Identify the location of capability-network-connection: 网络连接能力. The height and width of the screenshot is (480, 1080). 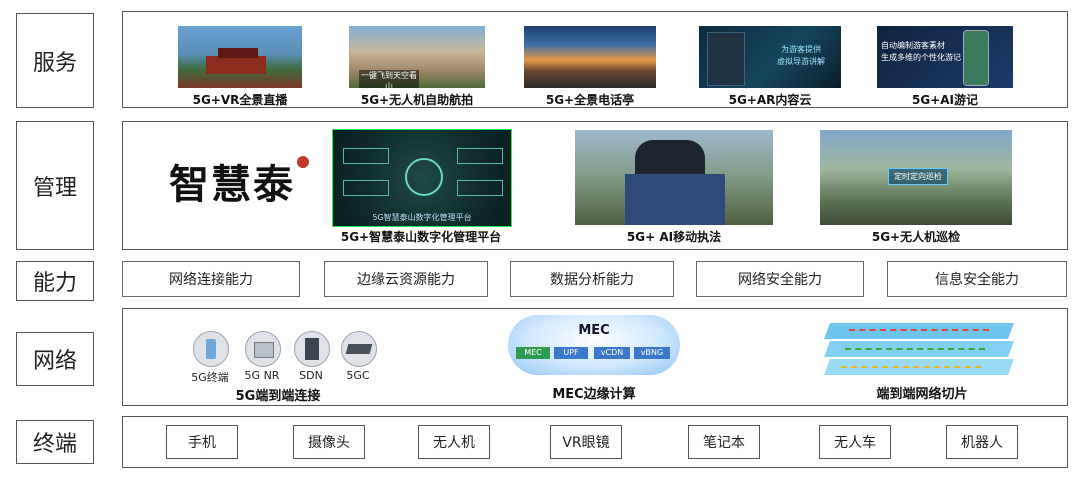
(211, 279).